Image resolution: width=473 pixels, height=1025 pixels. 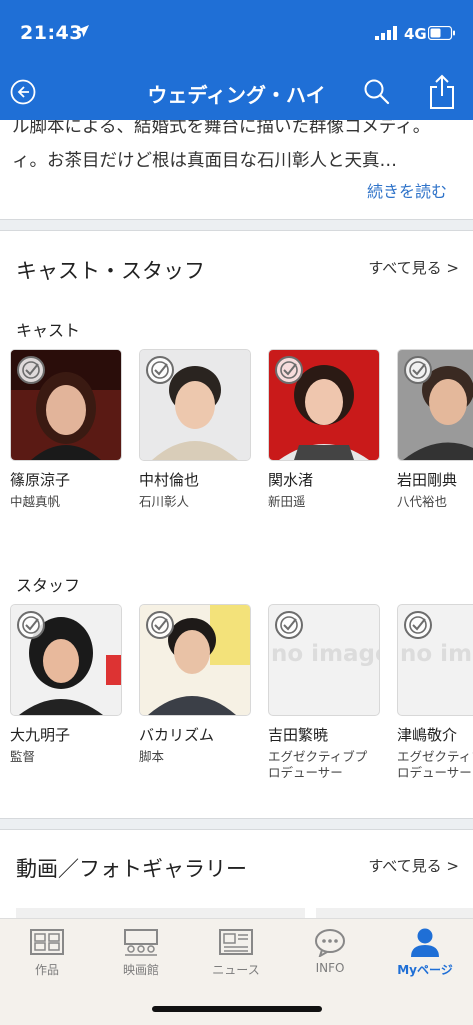 What do you see at coordinates (221, 128) in the screenshot?
I see `synopsis-line: ル脚本による、結婚式を舞台に描いた群像コメディ。` at bounding box center [221, 128].